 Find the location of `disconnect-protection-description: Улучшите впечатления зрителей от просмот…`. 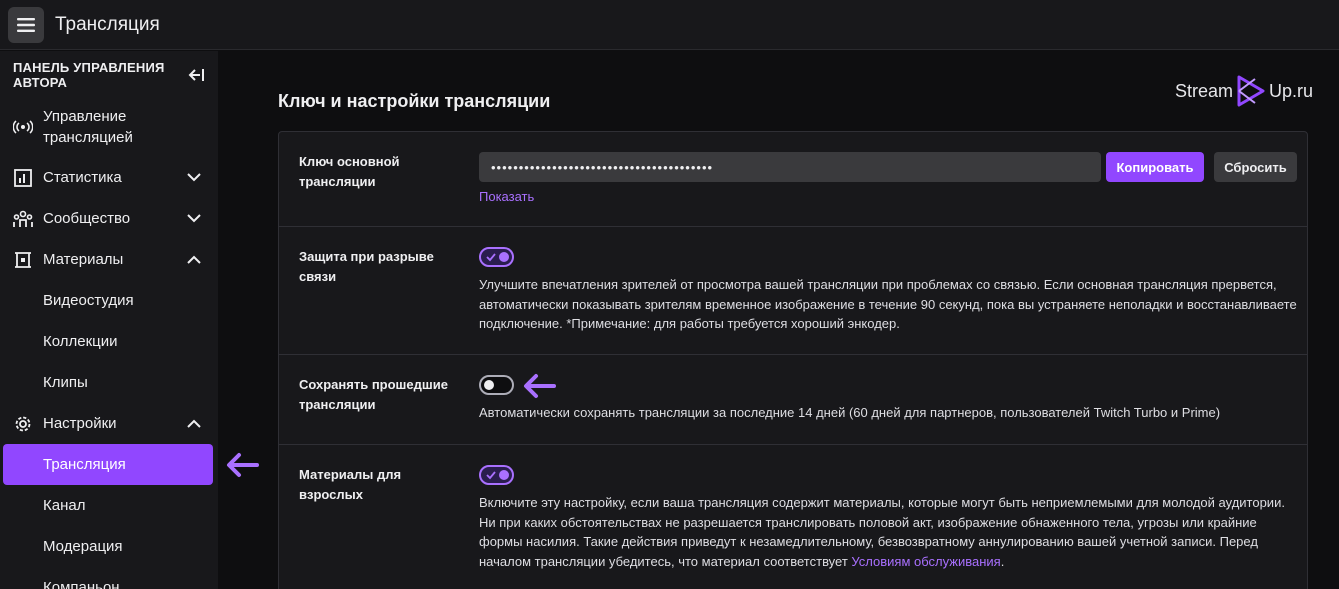

disconnect-protection-description: Улучшите впечатления зрителей от просмот… is located at coordinates (888, 304).